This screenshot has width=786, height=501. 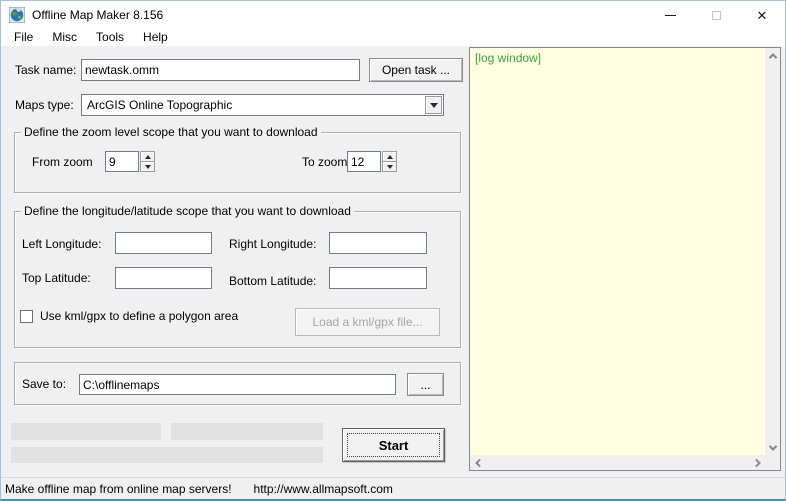 I want to click on maps-type-dropdown-button, so click(x=433, y=105).